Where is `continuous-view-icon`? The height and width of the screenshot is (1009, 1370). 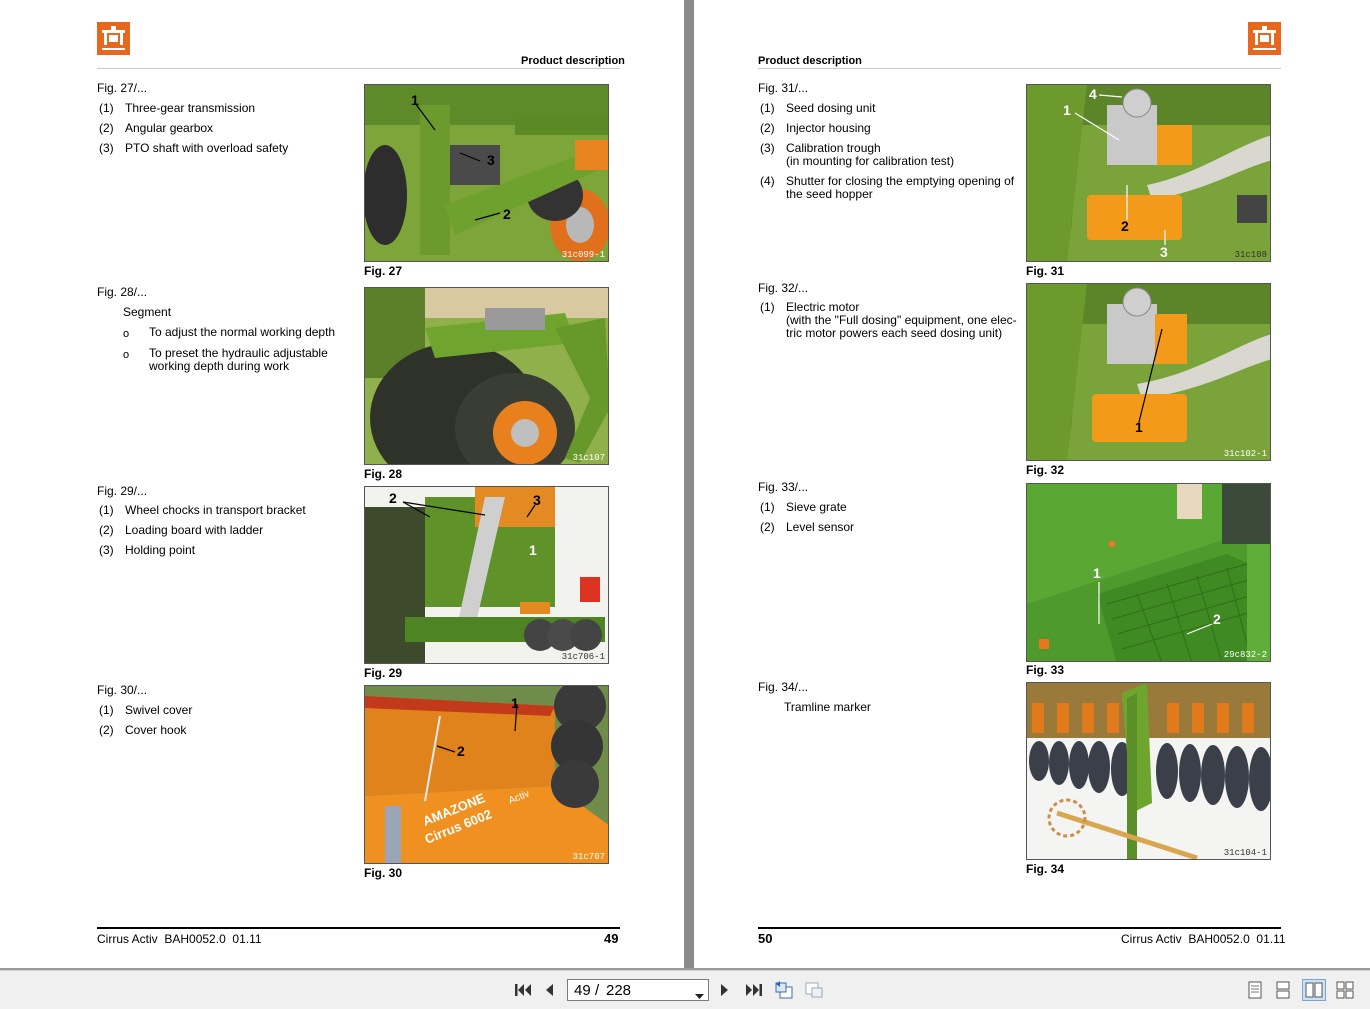
continuous-view-icon is located at coordinates (1283, 990).